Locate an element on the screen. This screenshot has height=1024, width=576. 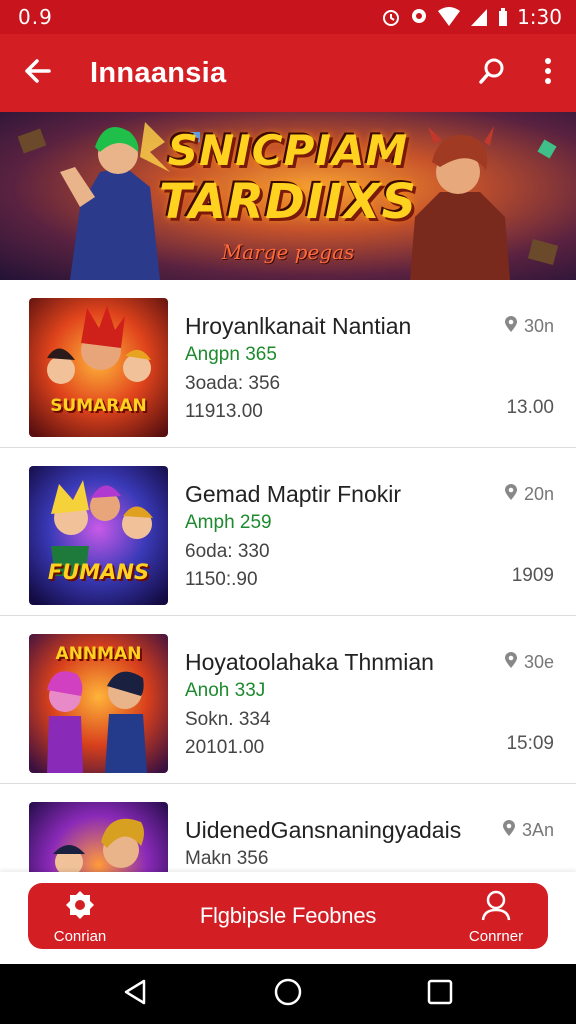
game-thumbnail: ANNMAN is located at coordinates (98, 703).